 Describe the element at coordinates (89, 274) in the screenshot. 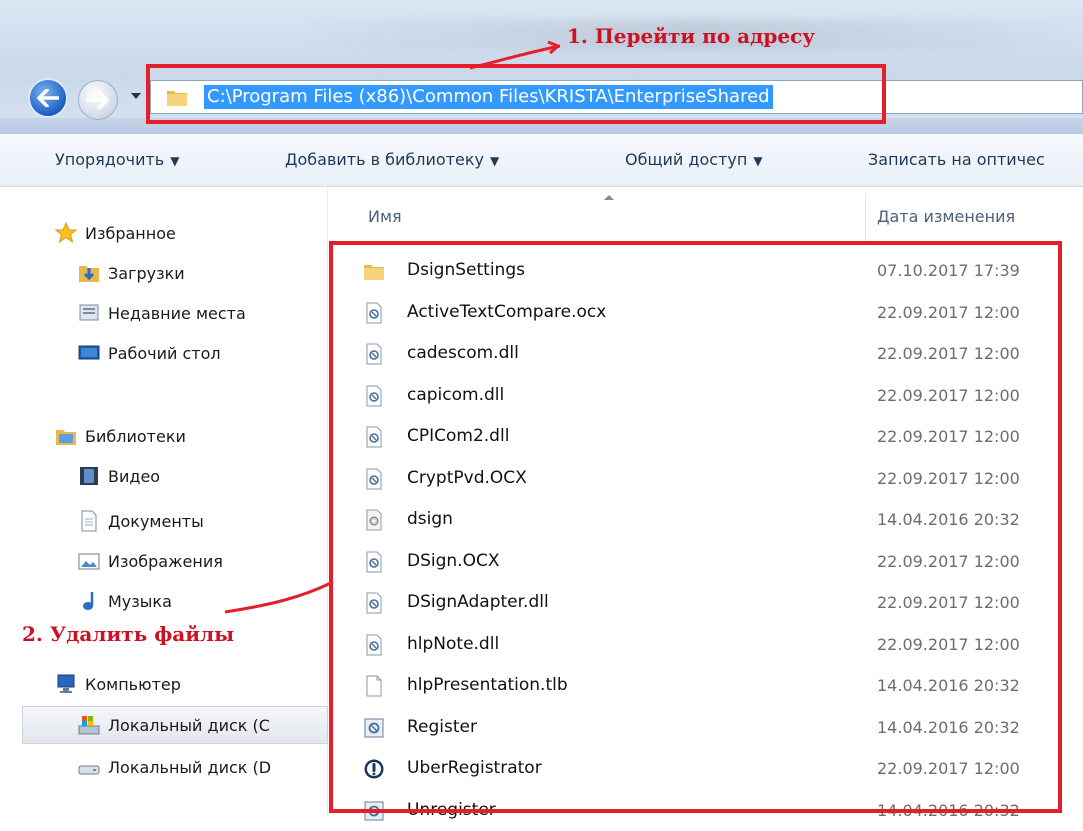

I see `downloads-folder-icon` at that location.